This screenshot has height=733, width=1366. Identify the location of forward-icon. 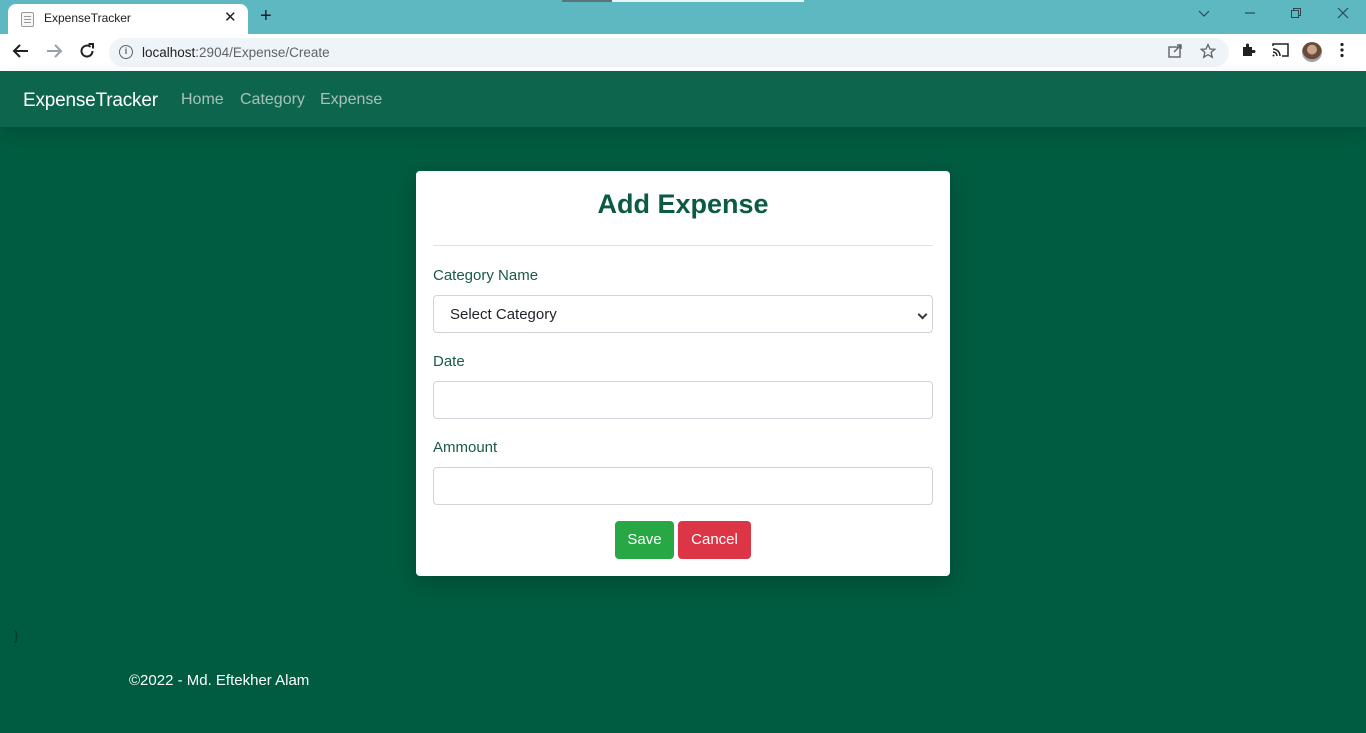
(54, 53).